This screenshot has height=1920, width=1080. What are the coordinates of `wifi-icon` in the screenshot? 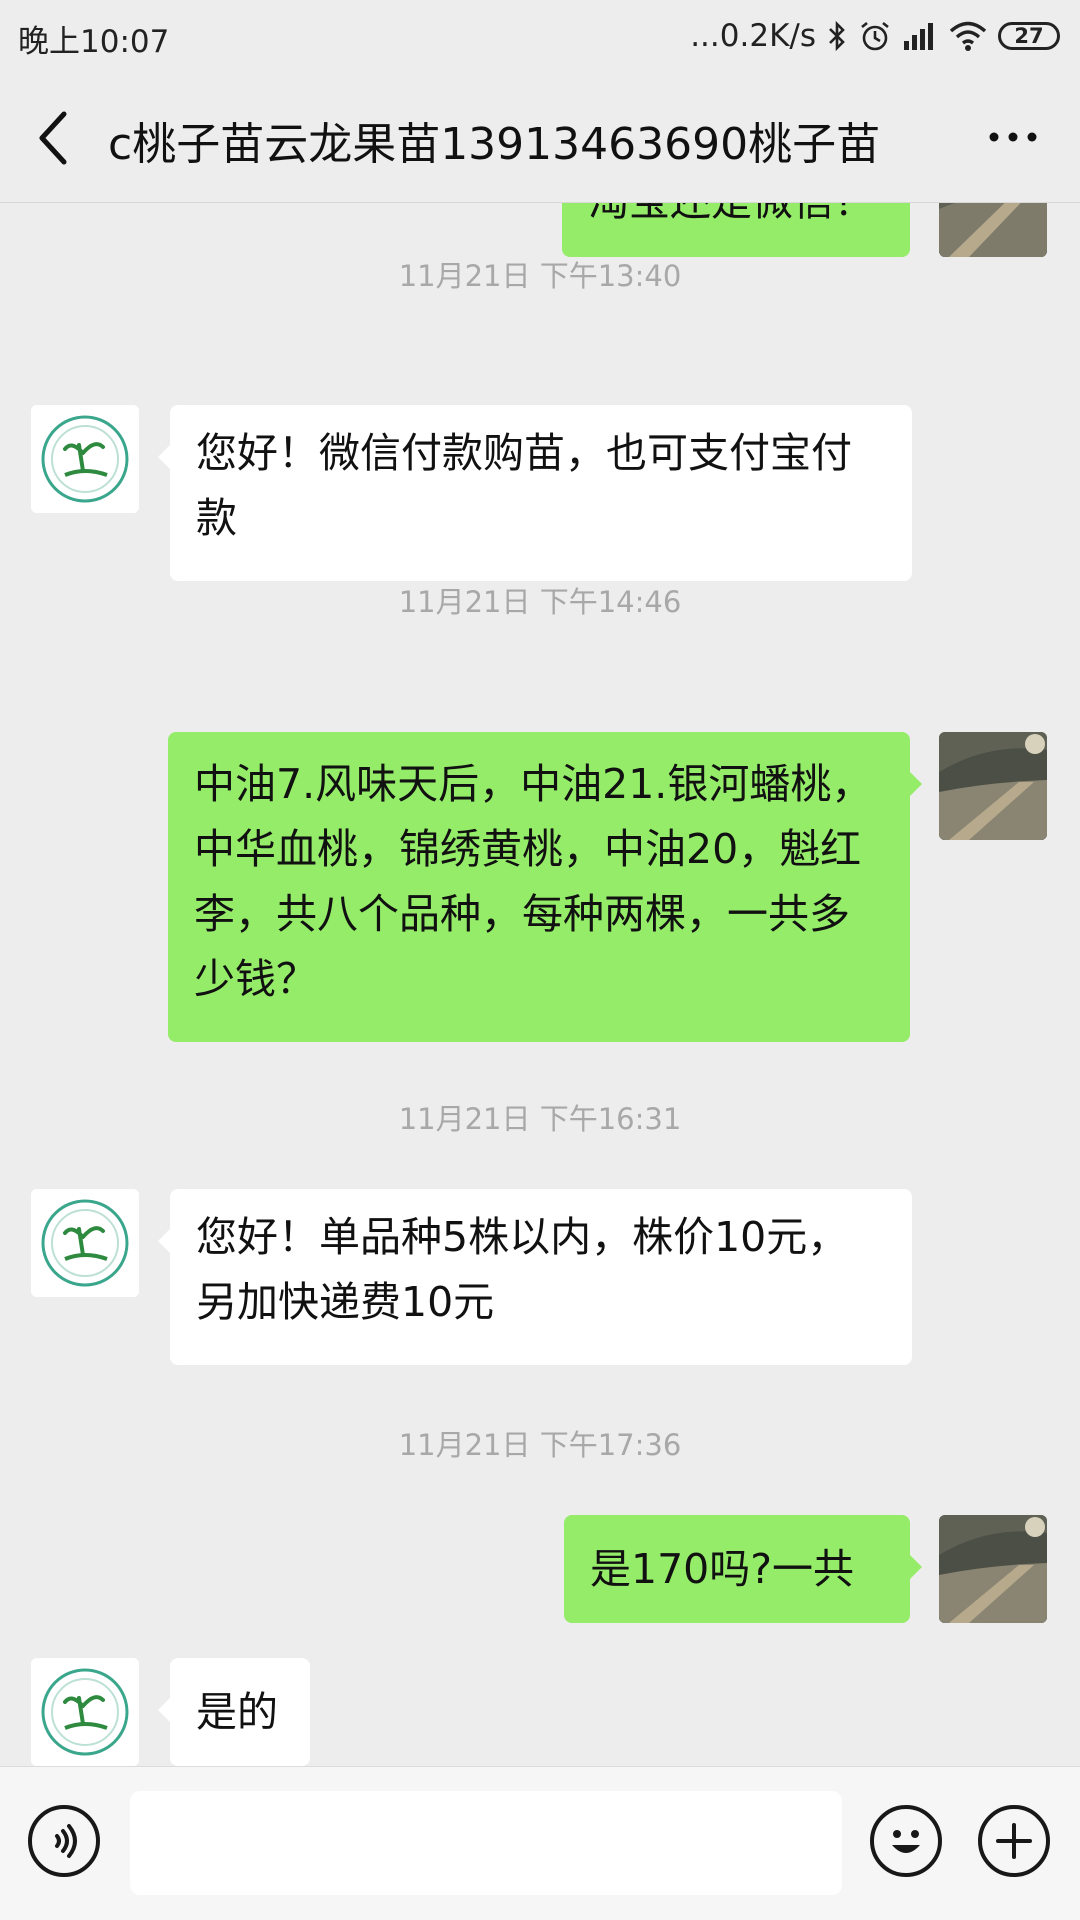 It's located at (968, 36).